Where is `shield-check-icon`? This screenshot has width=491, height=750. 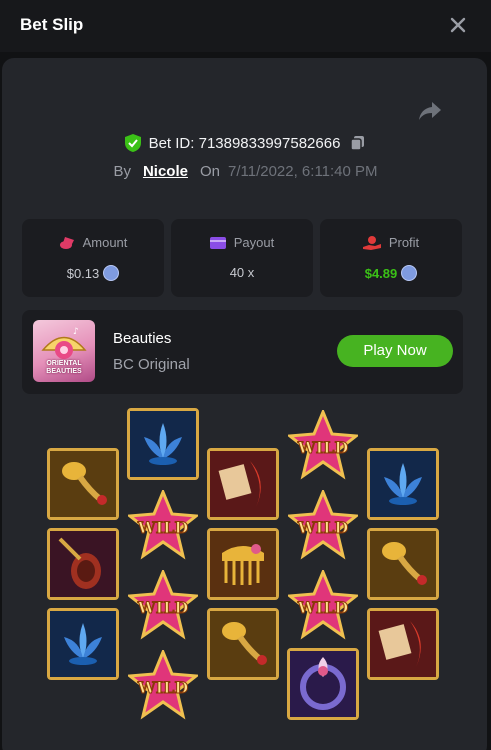
shield-check-icon is located at coordinates (132, 143).